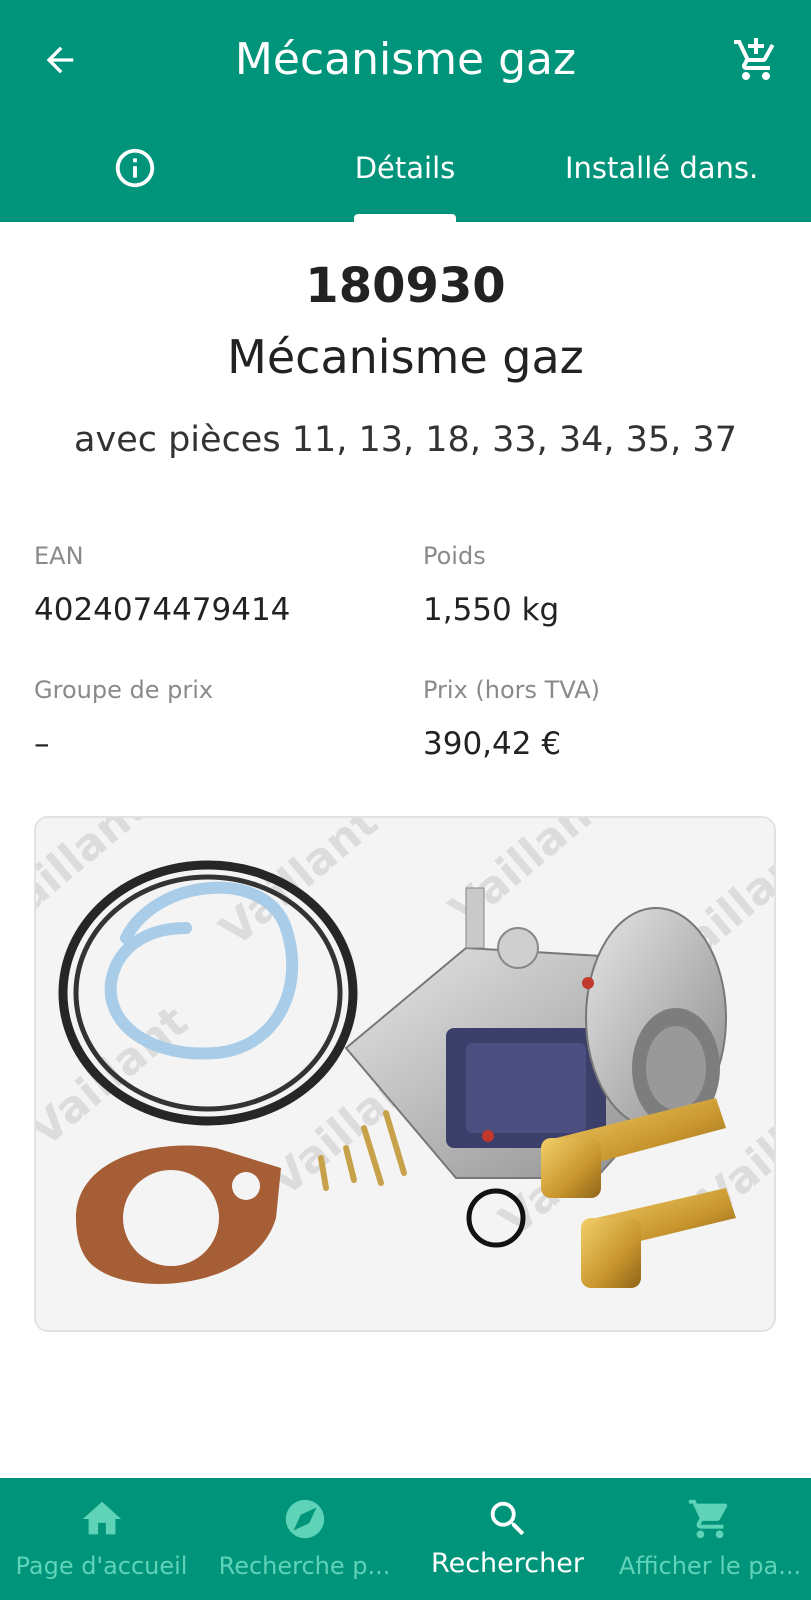 The height and width of the screenshot is (1600, 811). Describe the element at coordinates (708, 1519) in the screenshot. I see `cart-icon` at that location.